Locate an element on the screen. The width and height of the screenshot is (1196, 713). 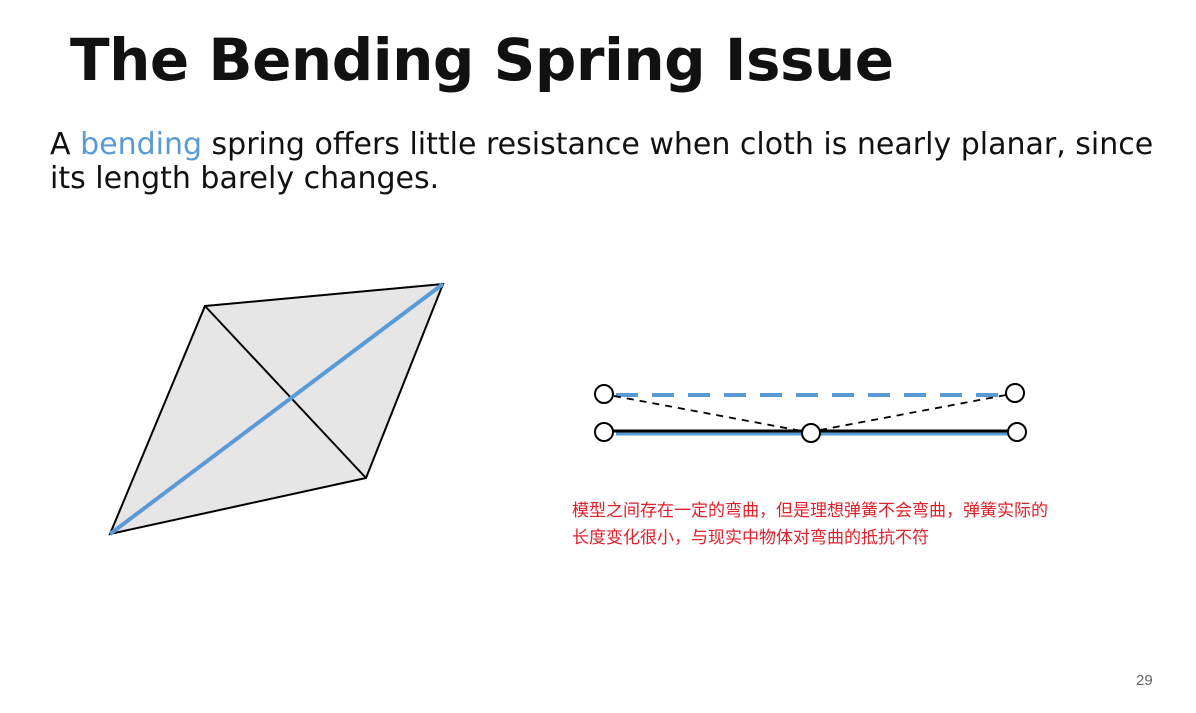
vertex-top-right is located at coordinates (1015, 393).